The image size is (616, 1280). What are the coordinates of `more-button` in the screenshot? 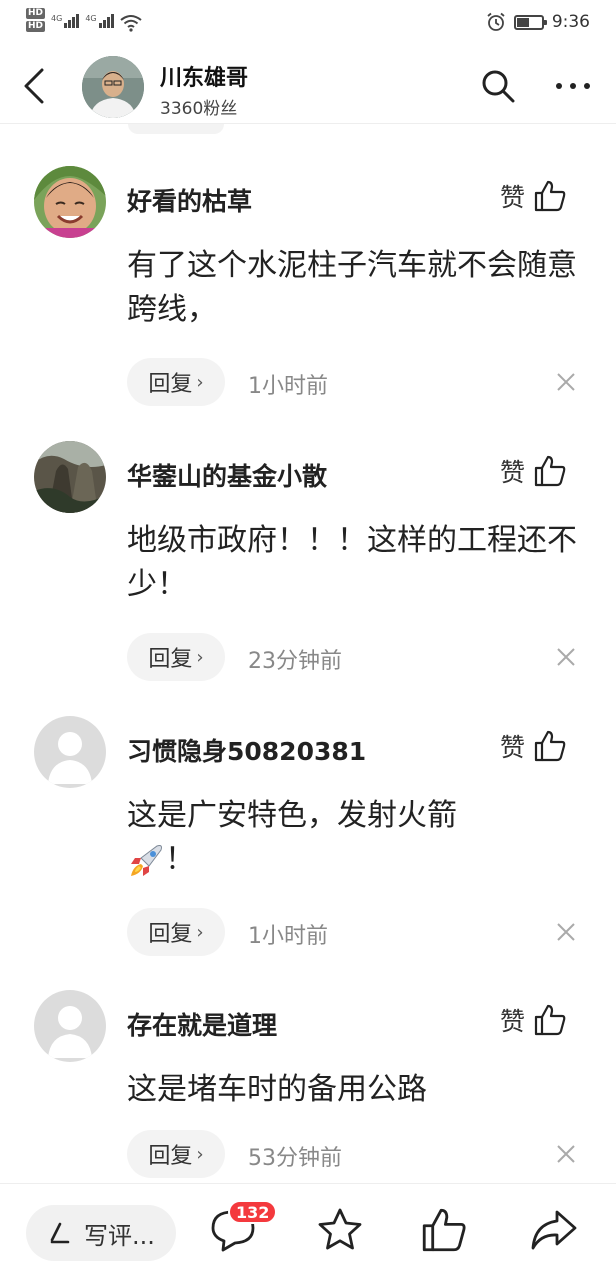 It's located at (573, 86).